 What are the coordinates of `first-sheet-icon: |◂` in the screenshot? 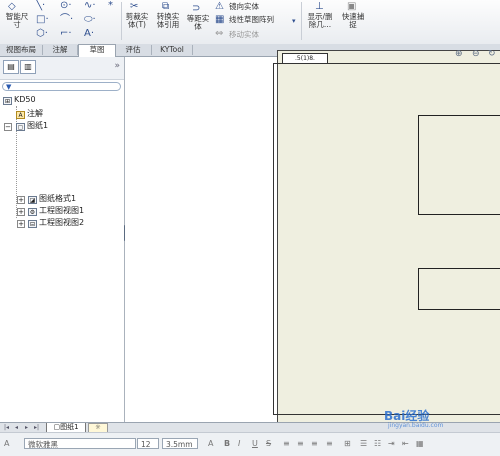 It's located at (6, 427).